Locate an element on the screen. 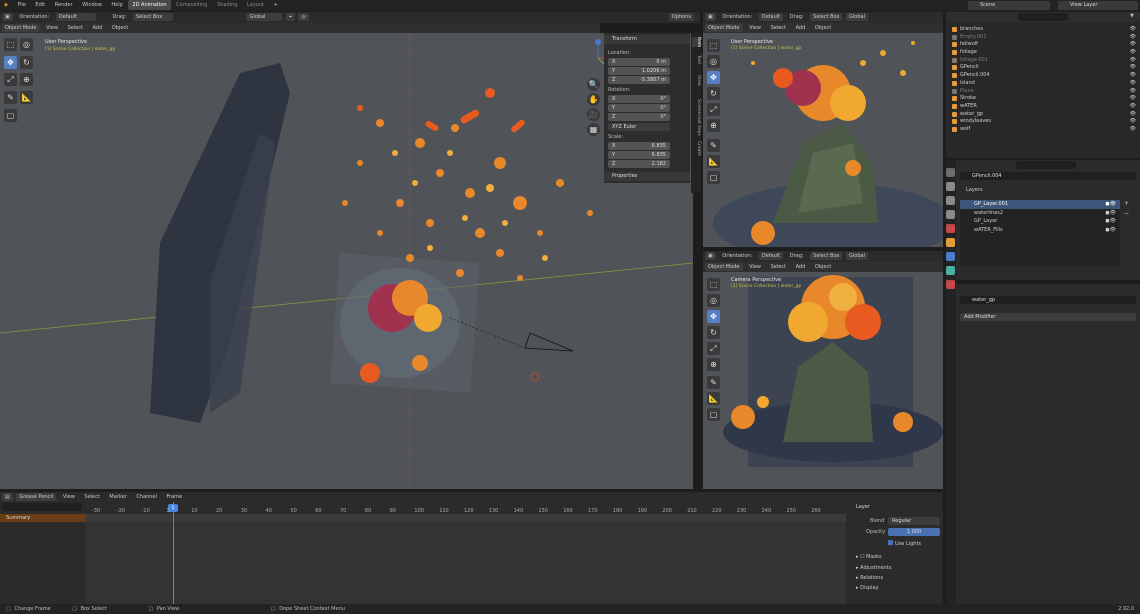 Image resolution: width=1140 pixels, height=614 pixels. br-menu-object: Object is located at coordinates (823, 267).